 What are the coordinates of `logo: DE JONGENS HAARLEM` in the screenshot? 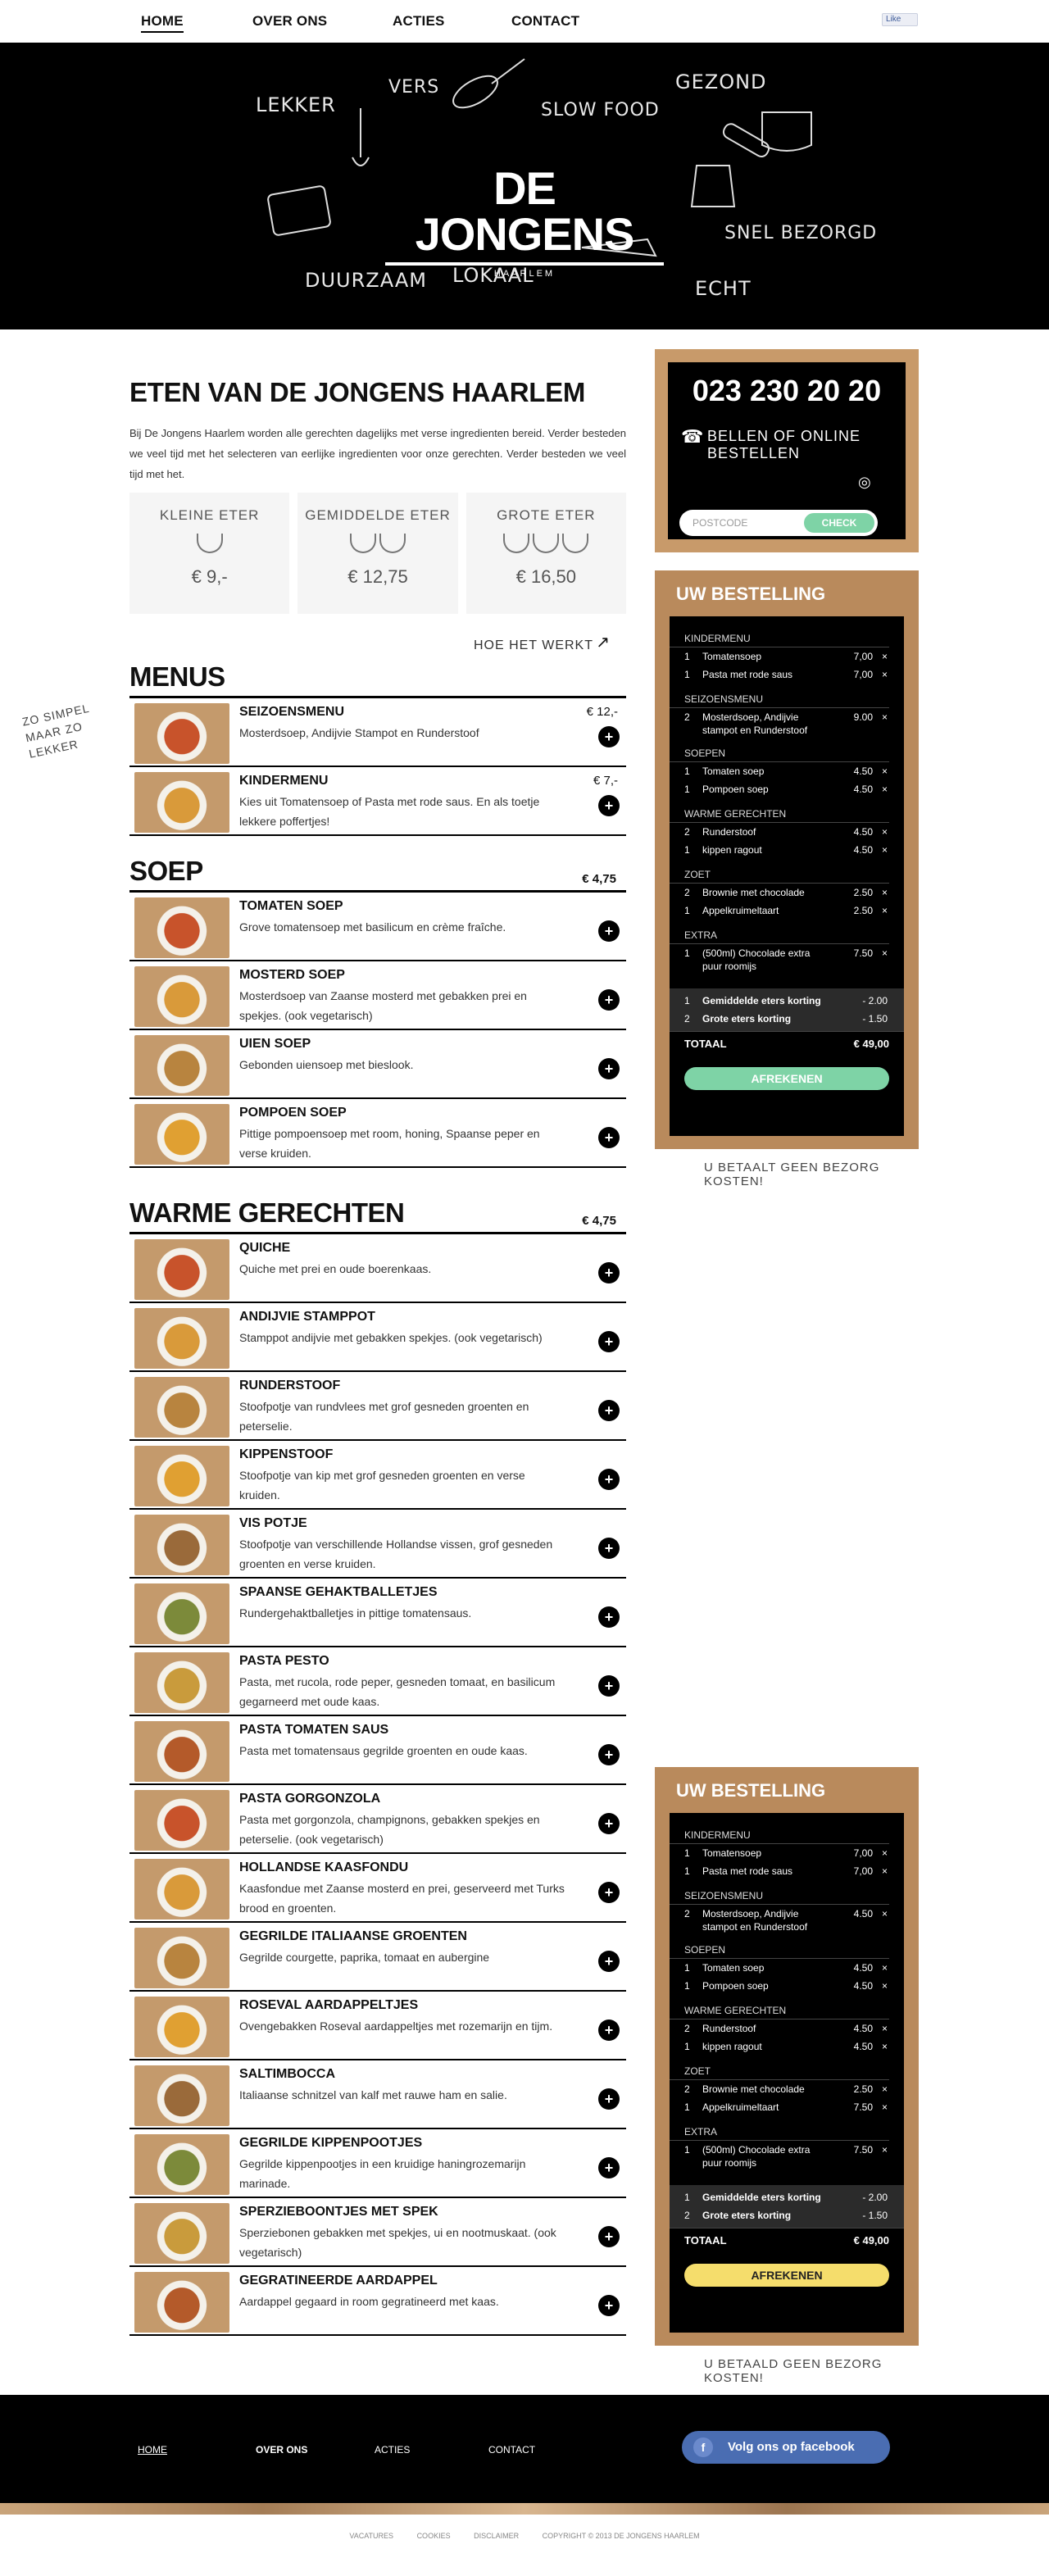 It's located at (524, 222).